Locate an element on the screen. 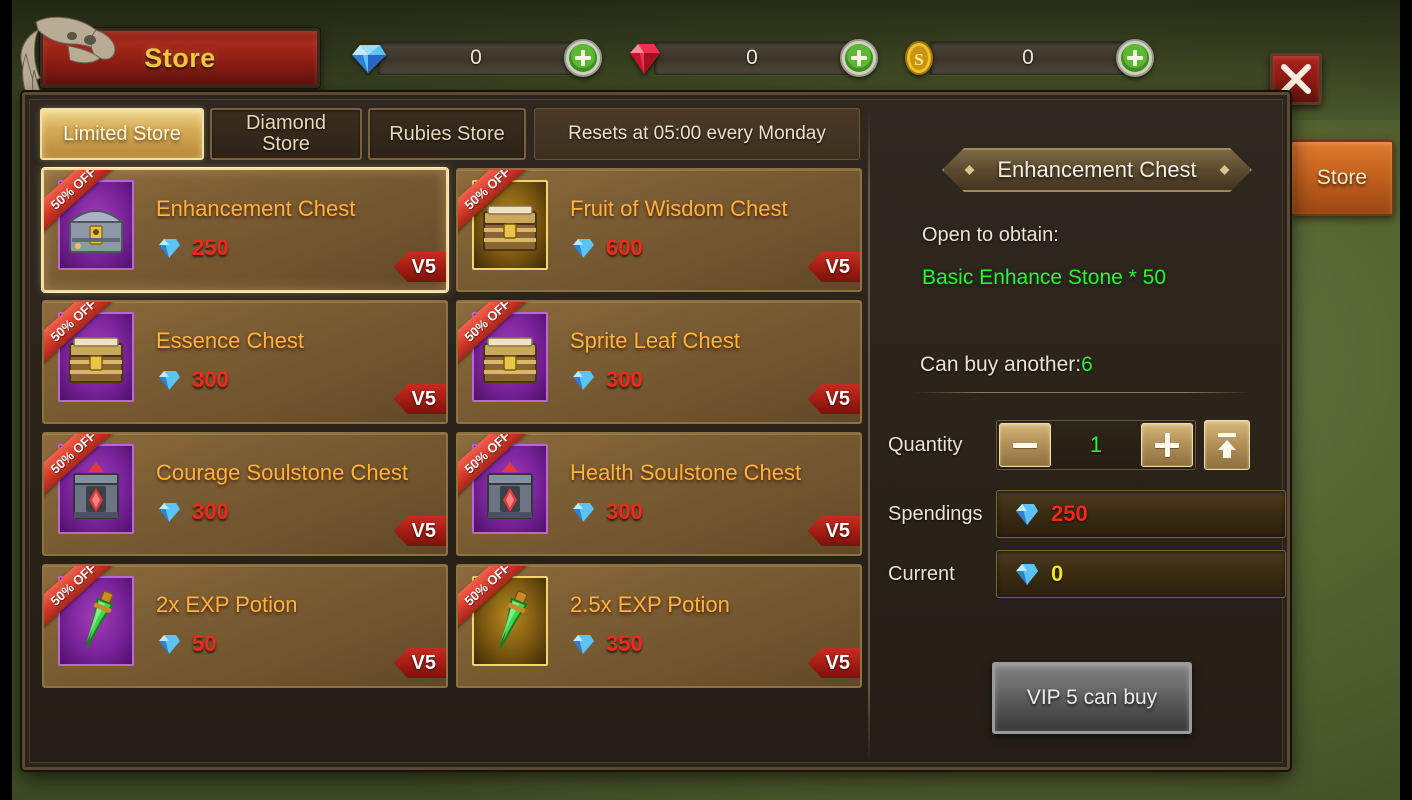 The image size is (1412, 800). currency-gold: S 0 is located at coordinates (1027, 58).